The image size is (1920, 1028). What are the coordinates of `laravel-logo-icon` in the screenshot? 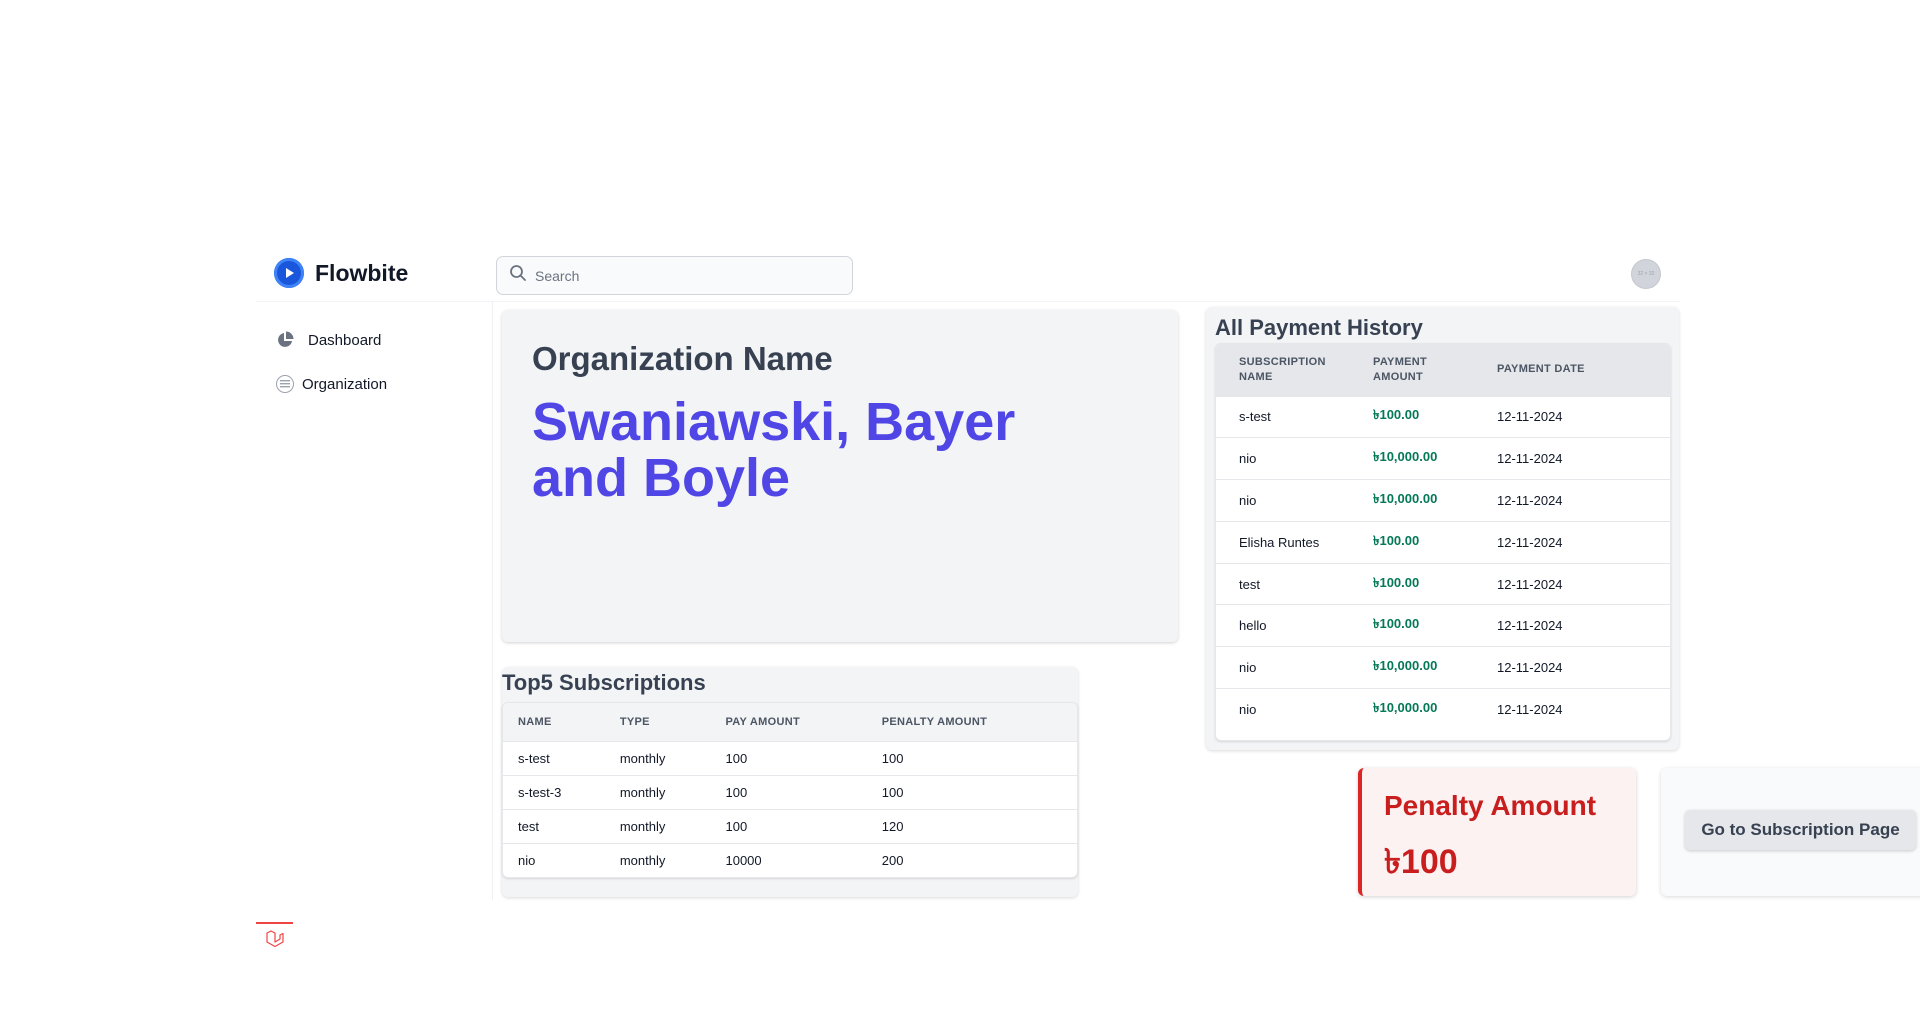 It's located at (274, 938).